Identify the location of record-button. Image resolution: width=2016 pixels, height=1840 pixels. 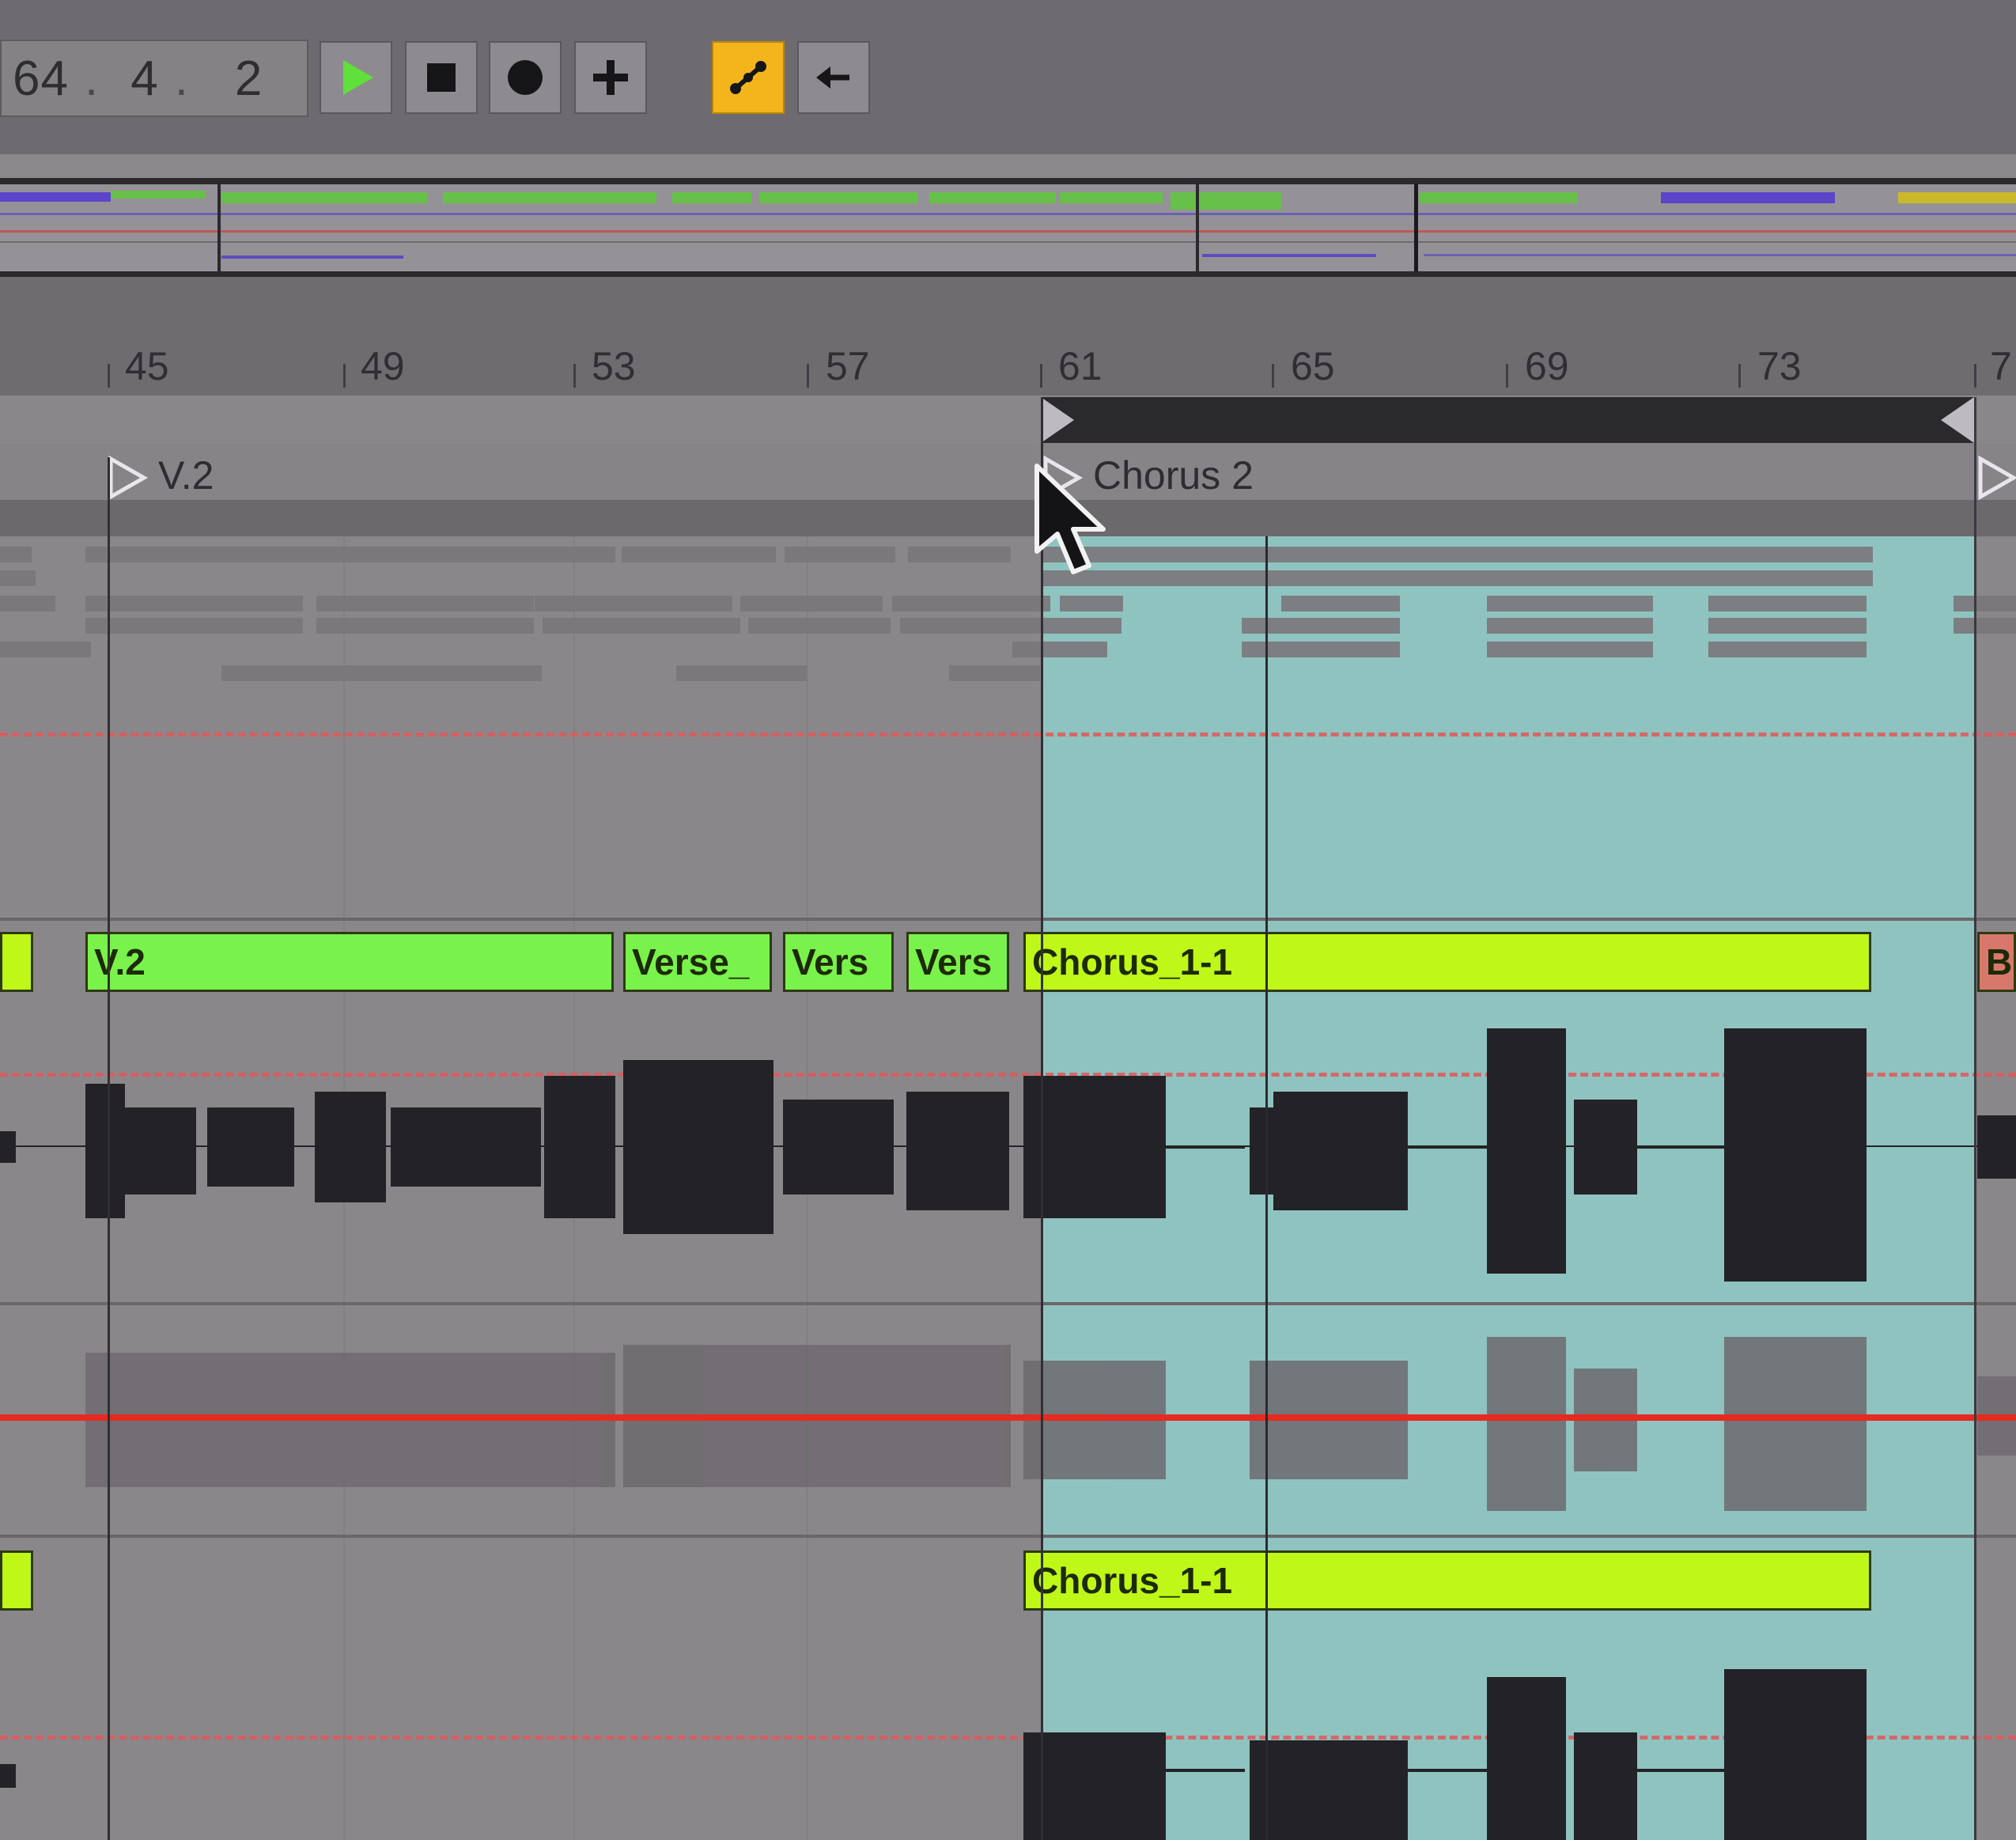
(525, 77).